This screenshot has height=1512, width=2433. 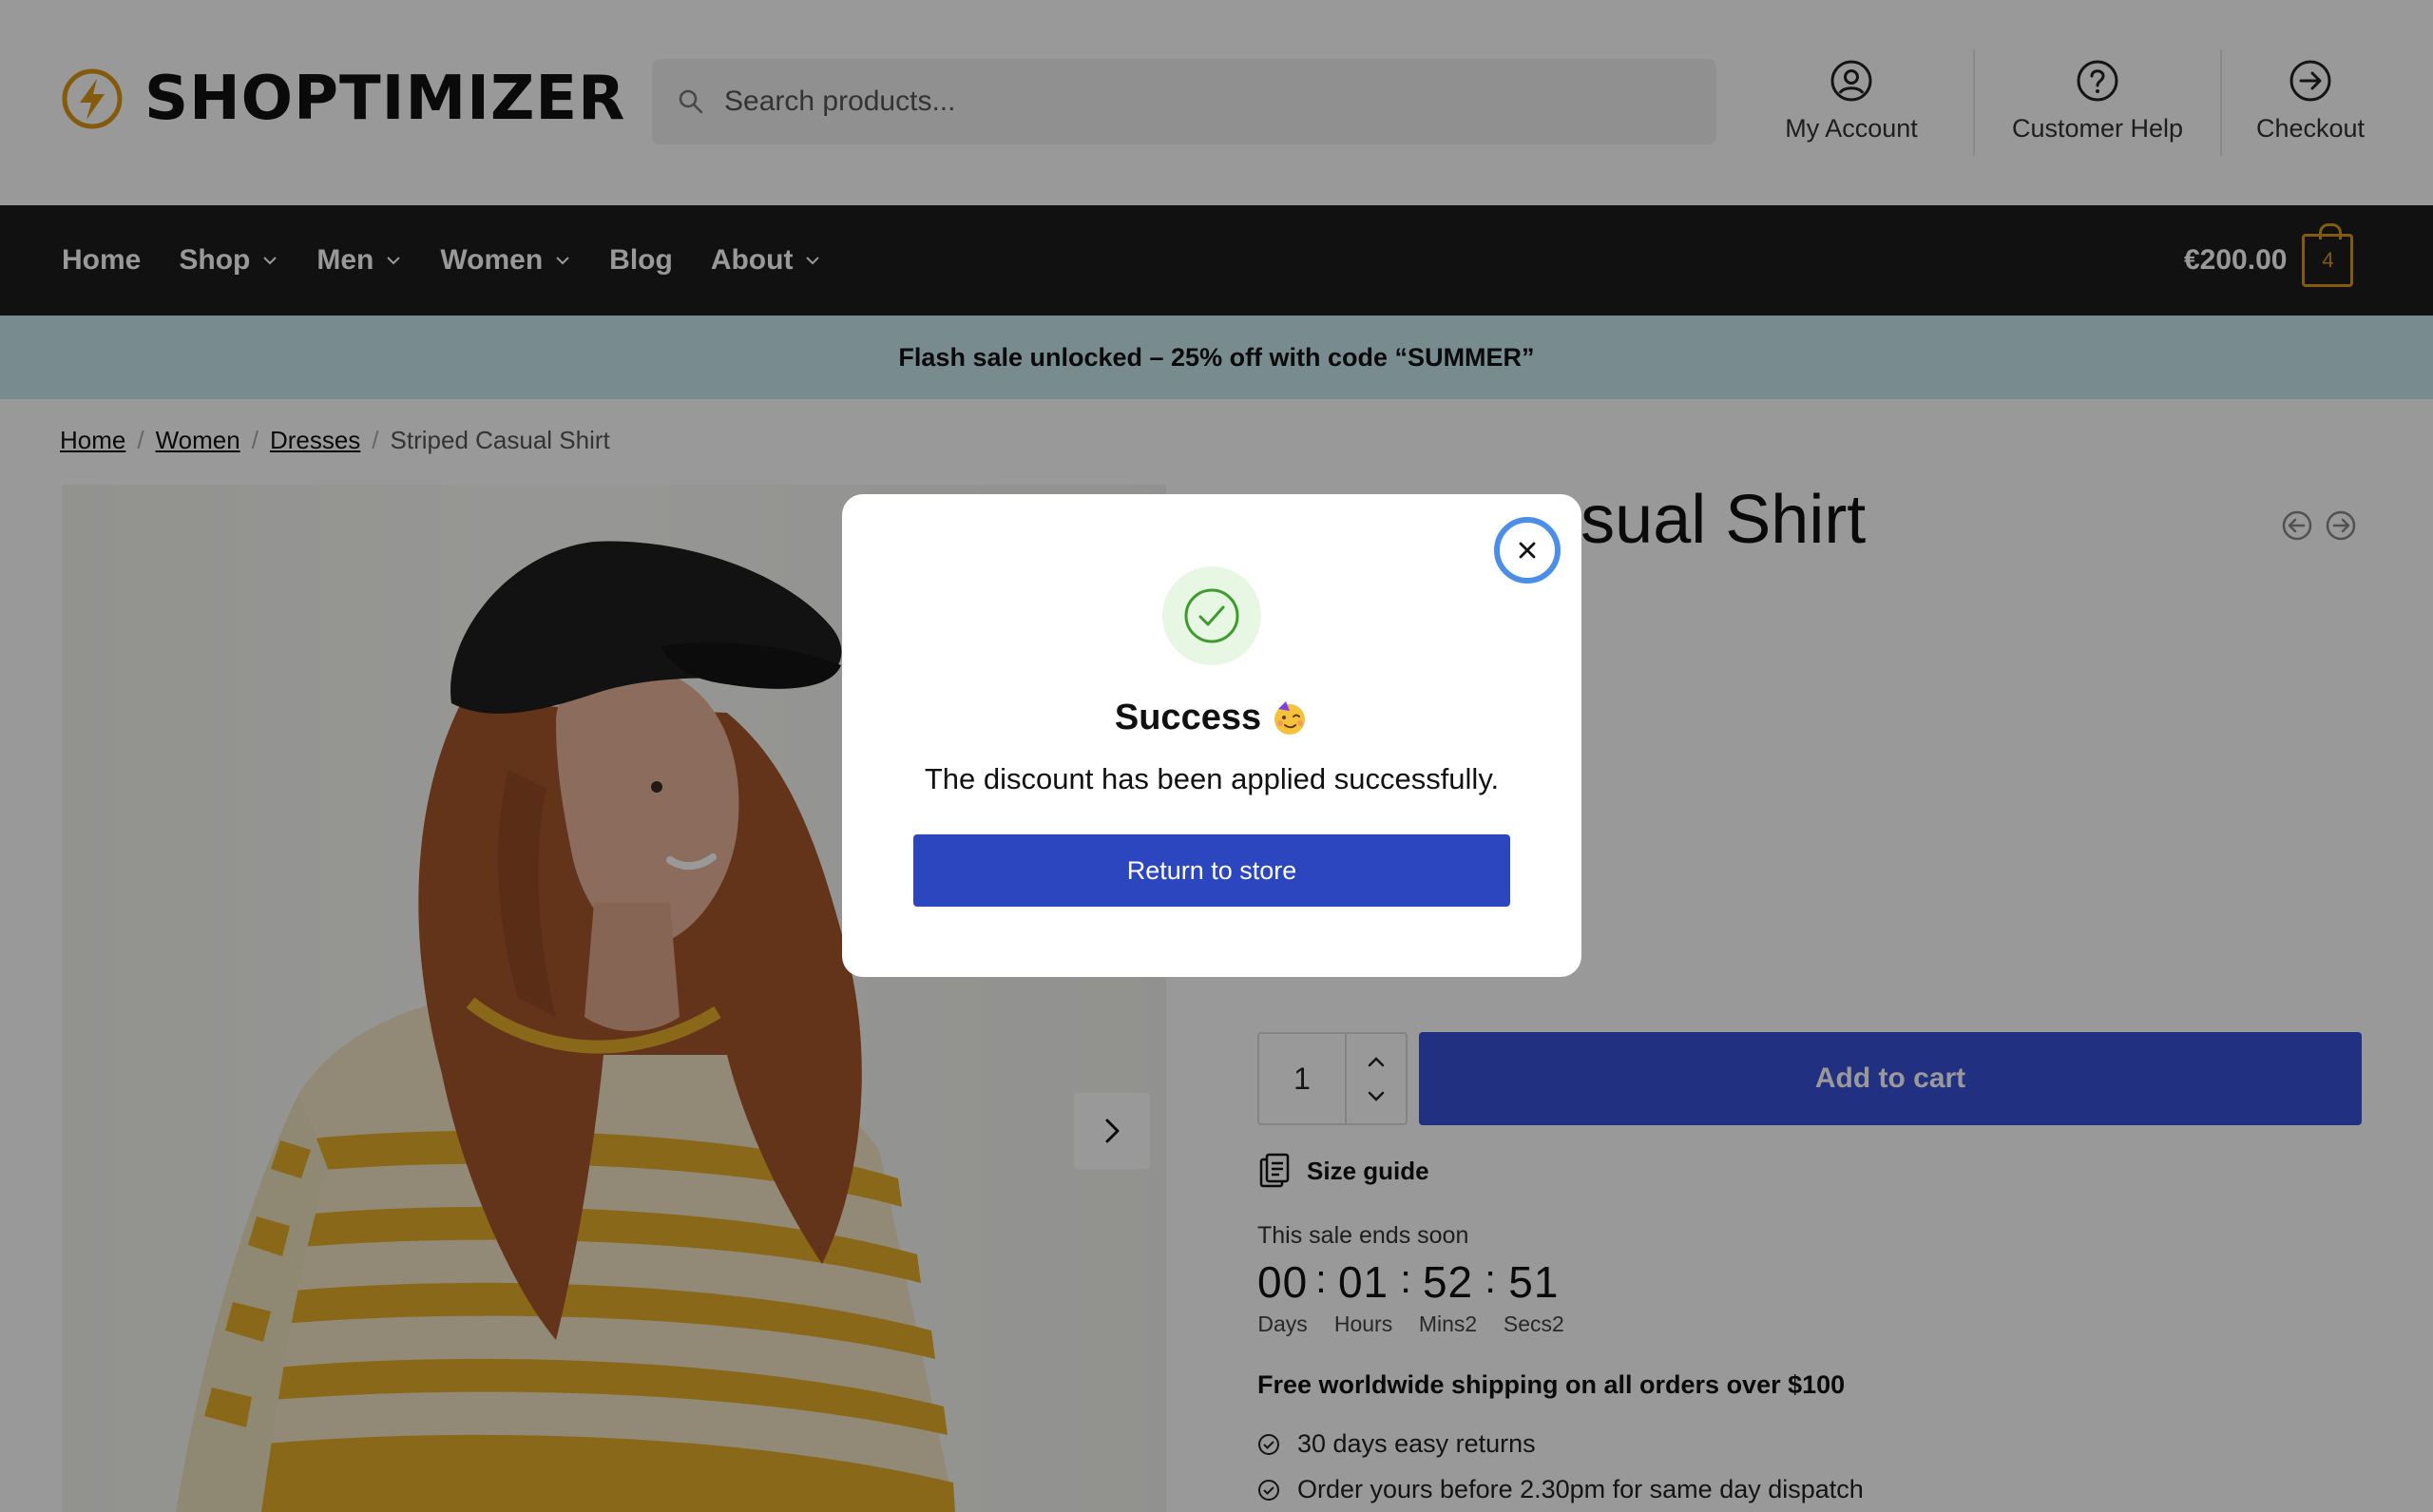 What do you see at coordinates (1290, 717) in the screenshot?
I see `party-face-emoji-icon` at bounding box center [1290, 717].